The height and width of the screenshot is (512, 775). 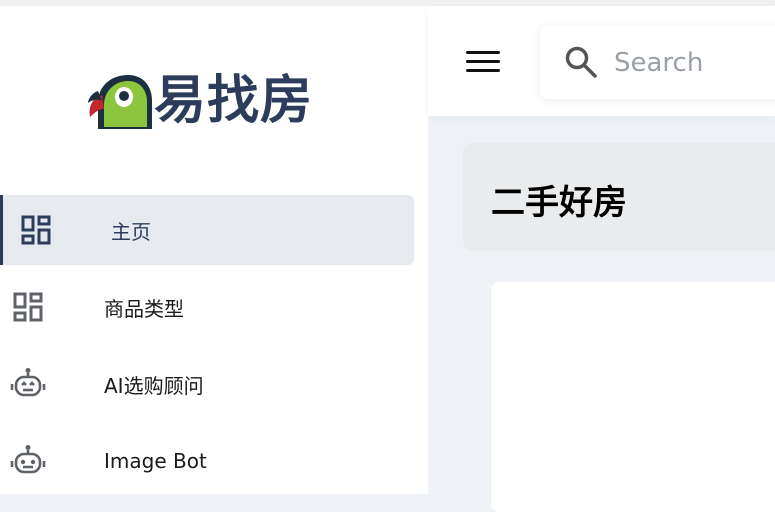 I want to click on top-header, so click(x=601, y=61).